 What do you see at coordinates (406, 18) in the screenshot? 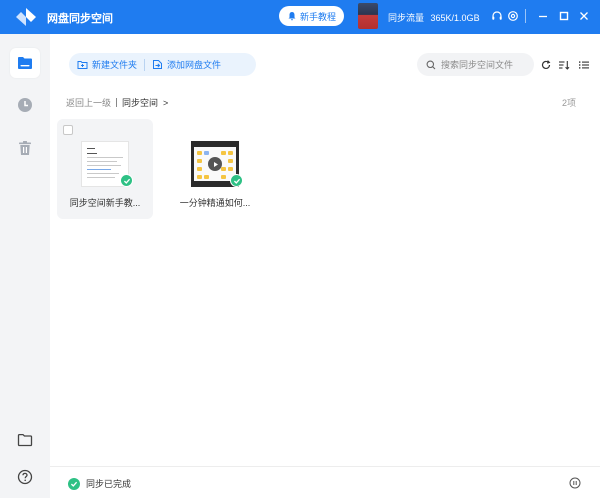
I see `traffic-label: 同步流量` at bounding box center [406, 18].